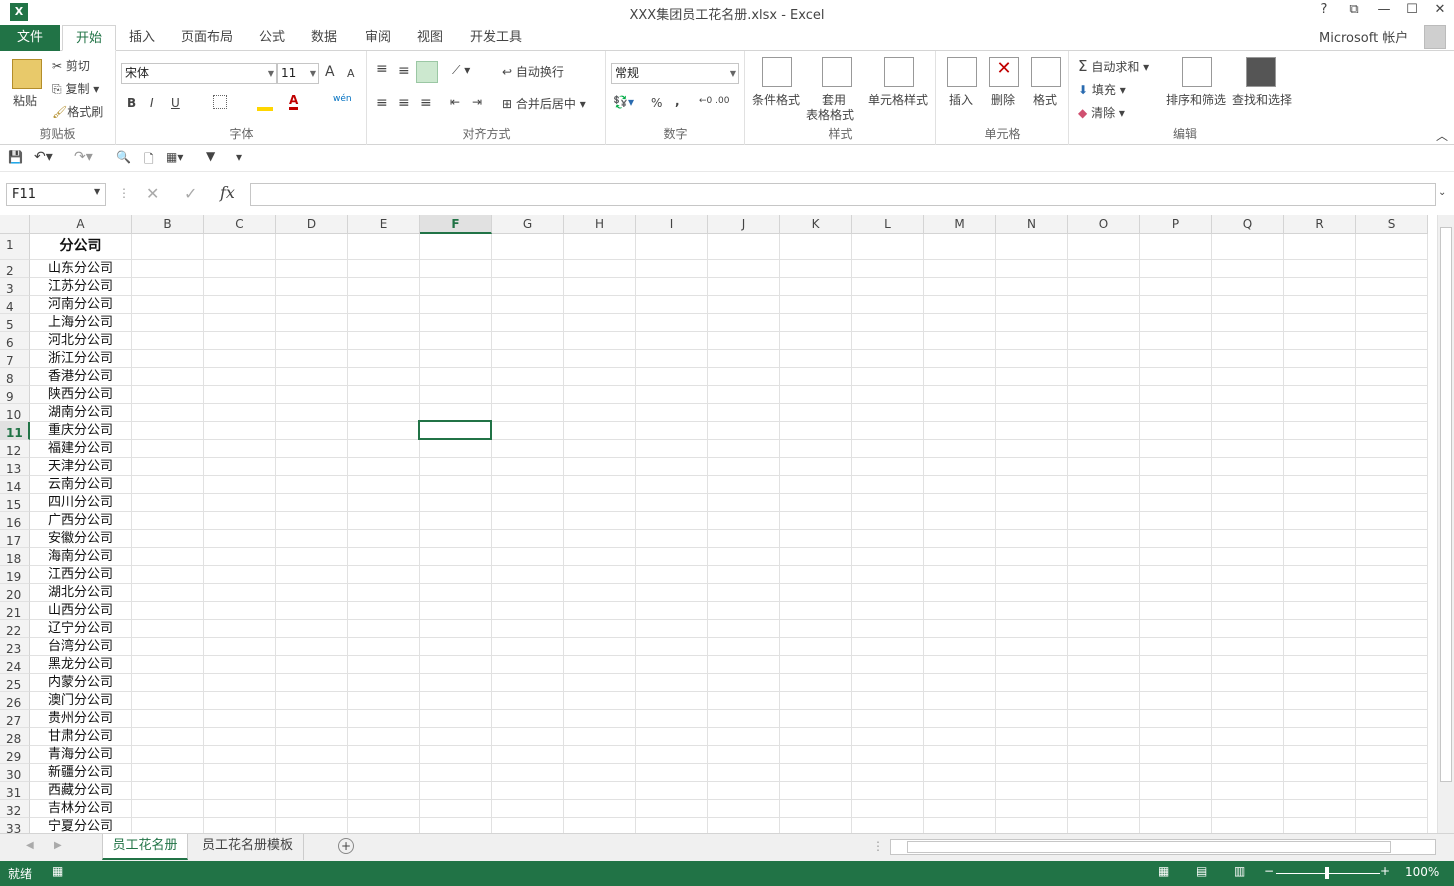  I want to click on row-header: 10, so click(15, 413).